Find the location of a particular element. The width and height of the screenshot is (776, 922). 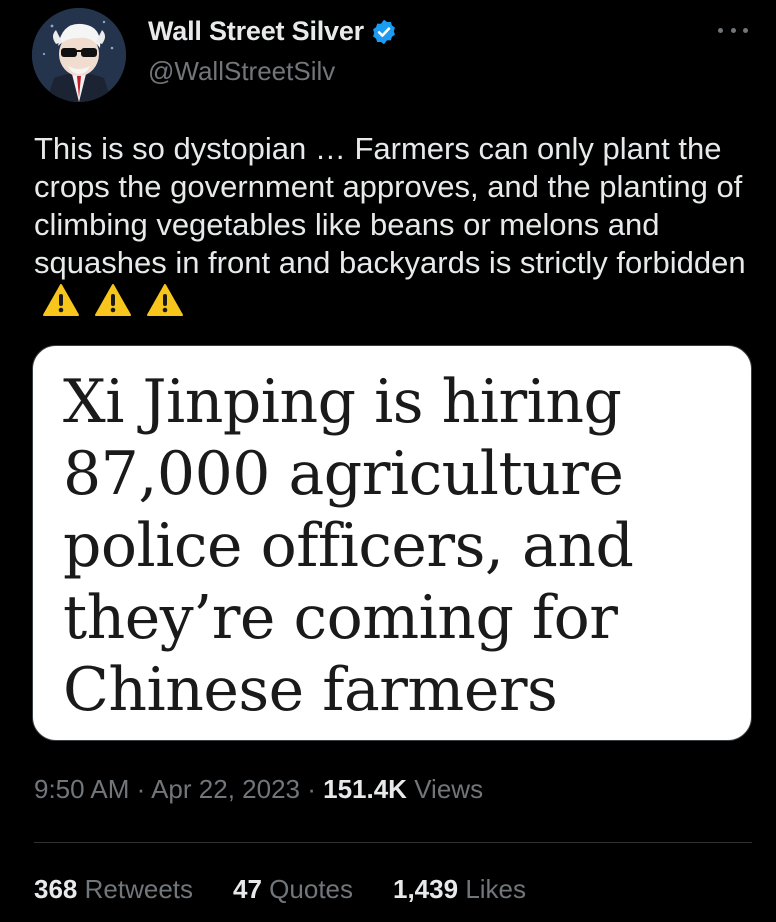

views-label: Views is located at coordinates (449, 789).